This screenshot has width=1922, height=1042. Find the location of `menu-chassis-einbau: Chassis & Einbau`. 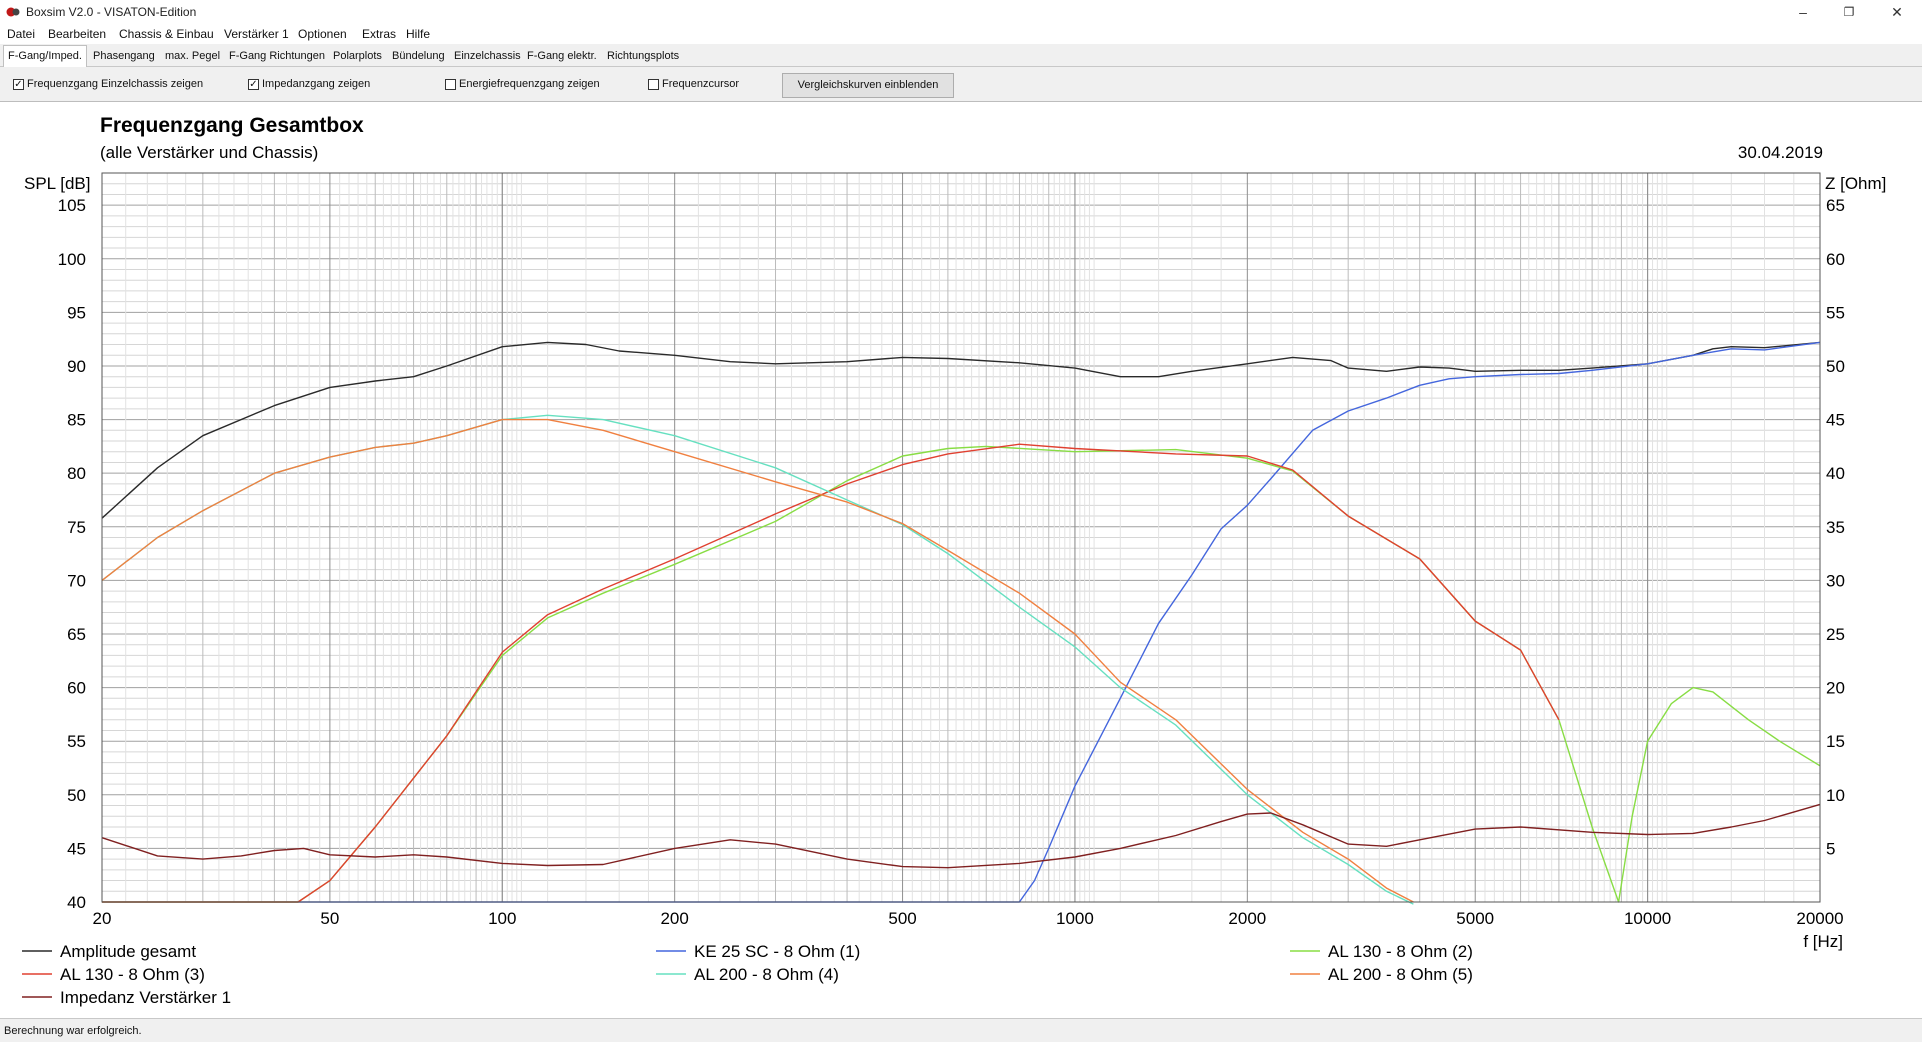

menu-chassis-einbau: Chassis & Einbau is located at coordinates (166, 34).